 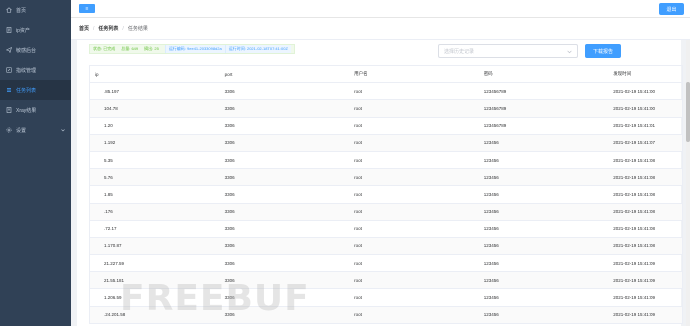 What do you see at coordinates (108, 177) in the screenshot?
I see `cell-ip-text: 5.76` at bounding box center [108, 177].